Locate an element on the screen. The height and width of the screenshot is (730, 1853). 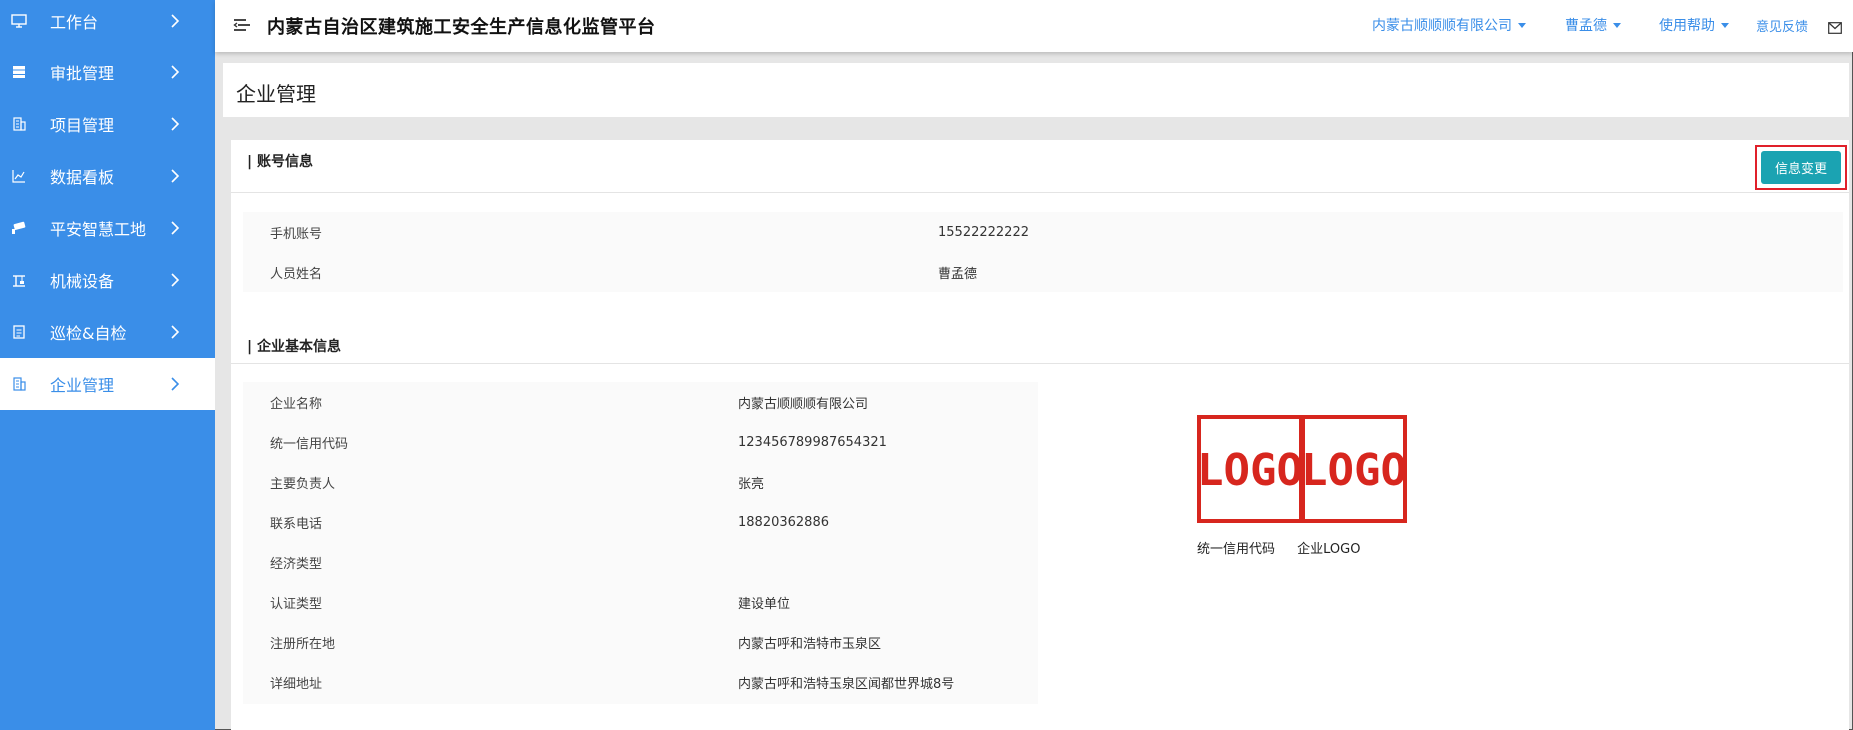
sidebar-item-projects: 项目管理 is located at coordinates (107, 124).